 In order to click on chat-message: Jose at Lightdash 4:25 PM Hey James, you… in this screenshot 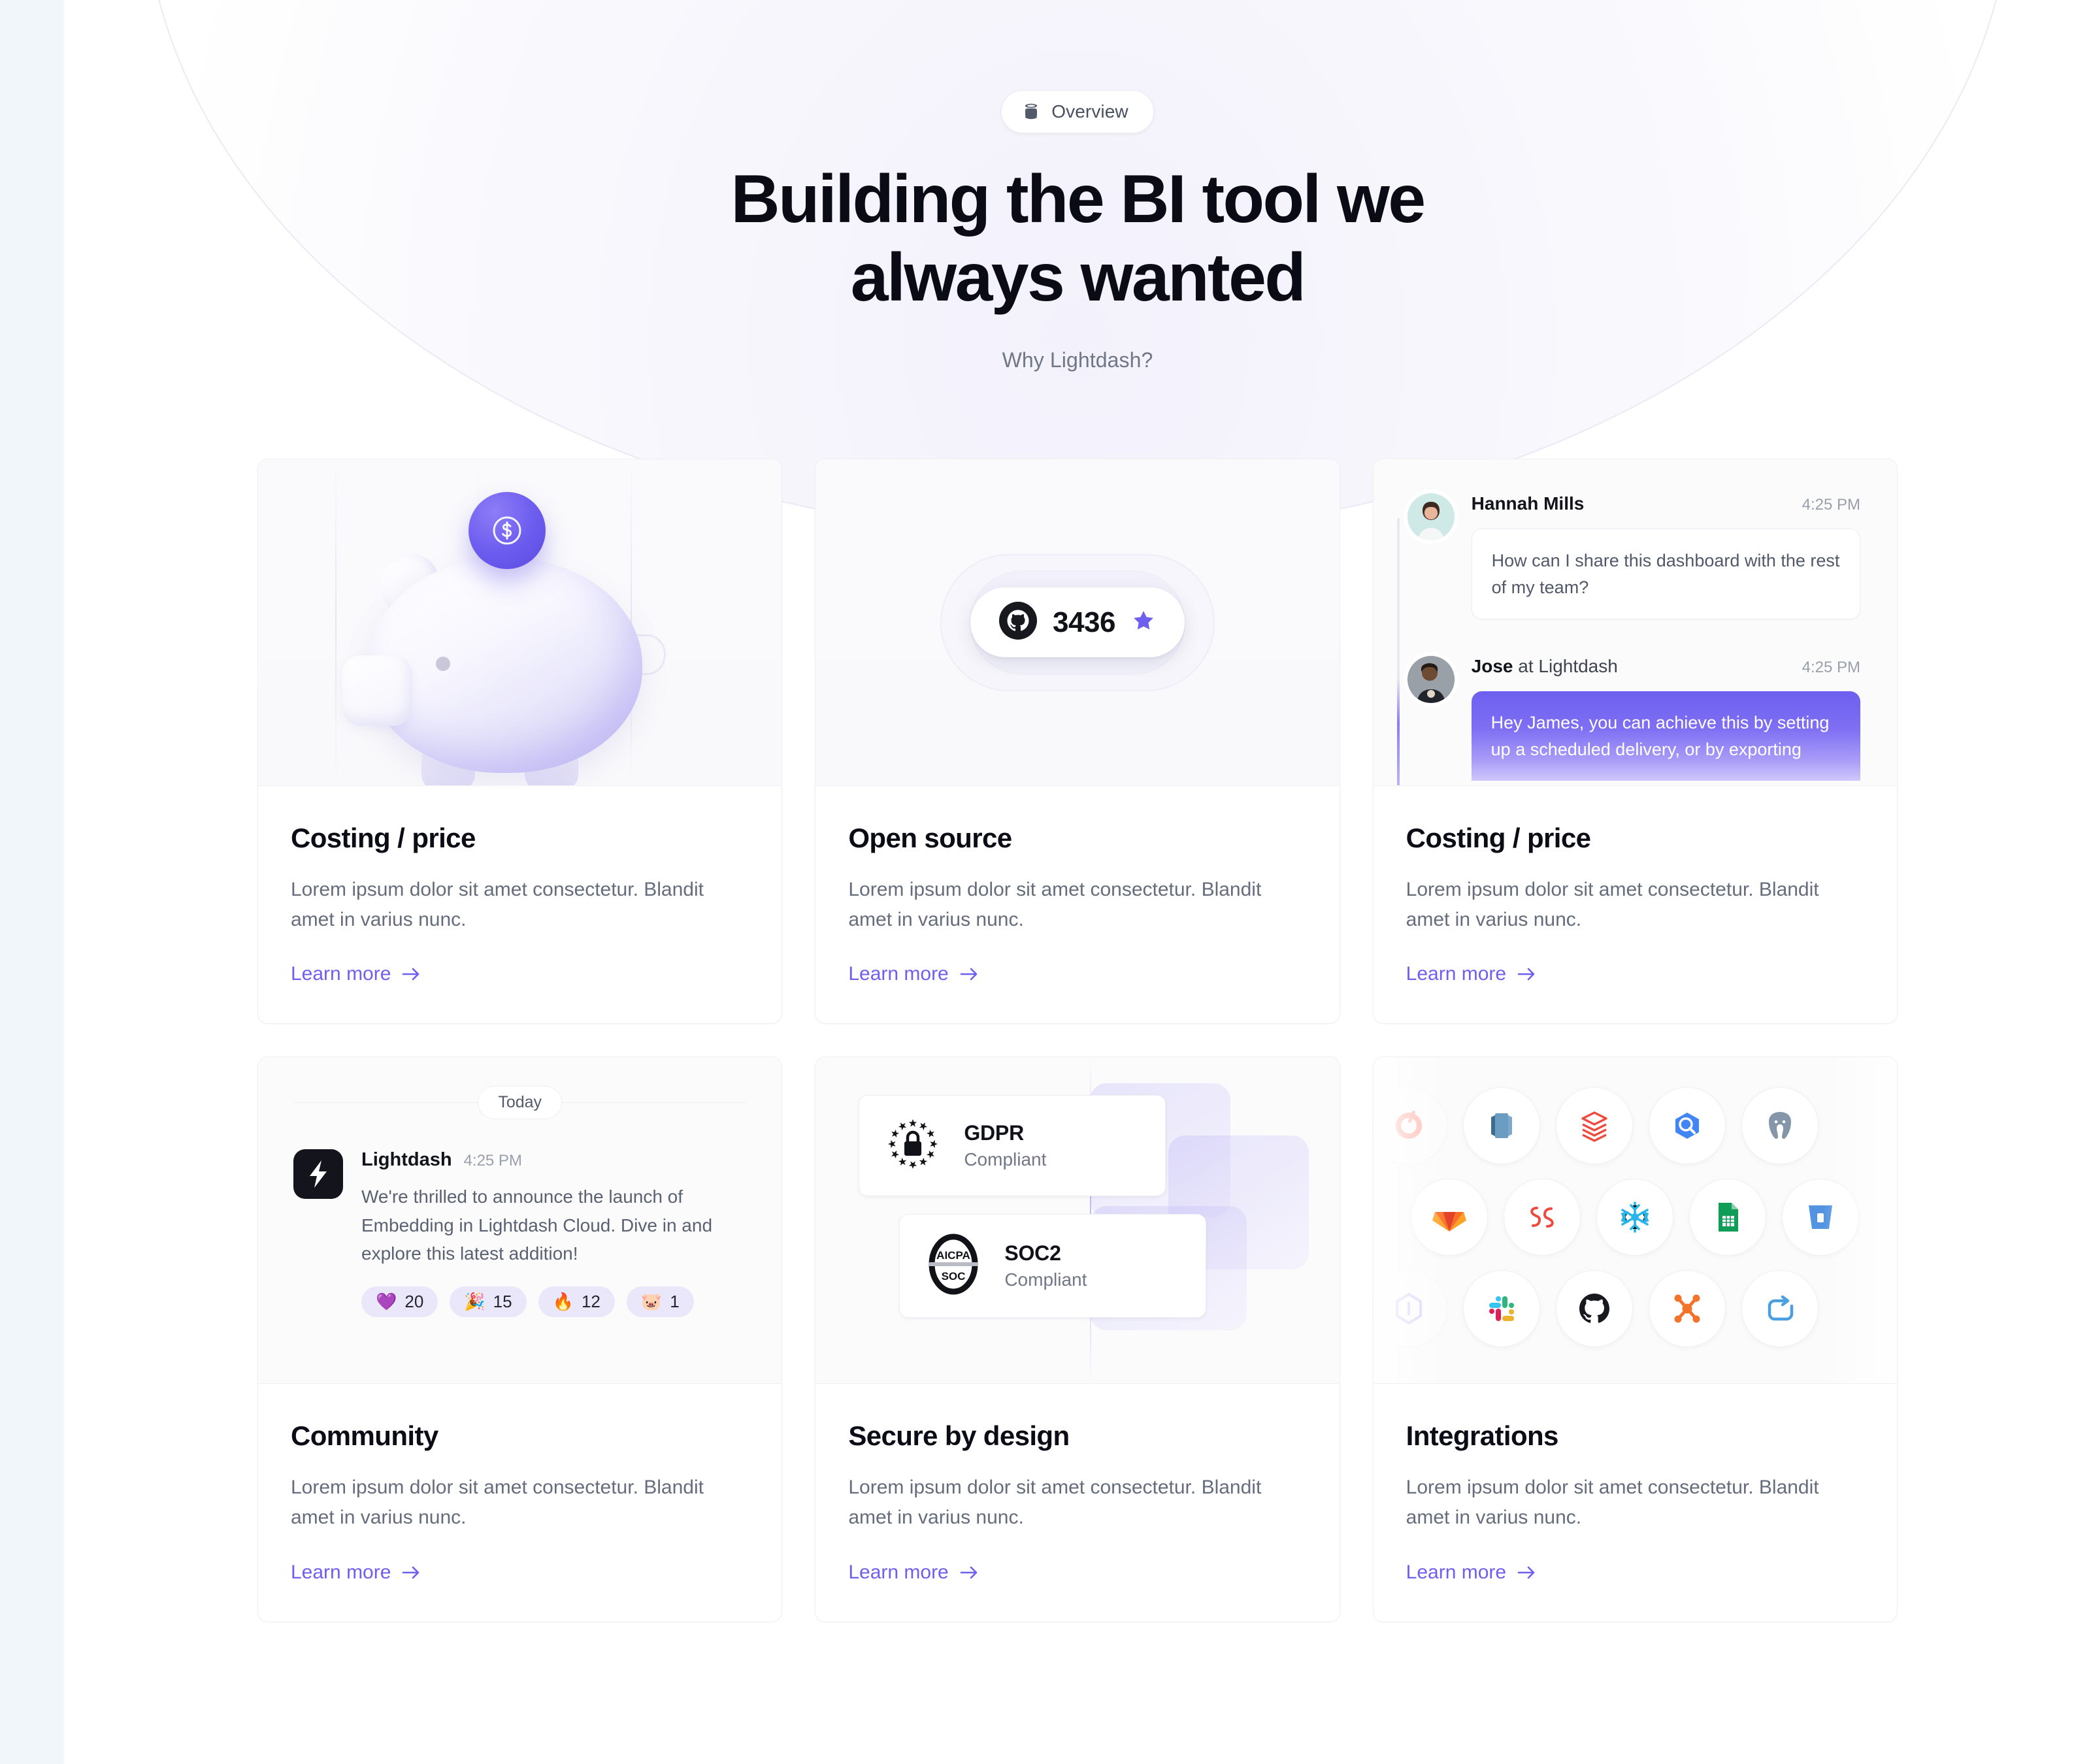, I will do `click(1633, 718)`.